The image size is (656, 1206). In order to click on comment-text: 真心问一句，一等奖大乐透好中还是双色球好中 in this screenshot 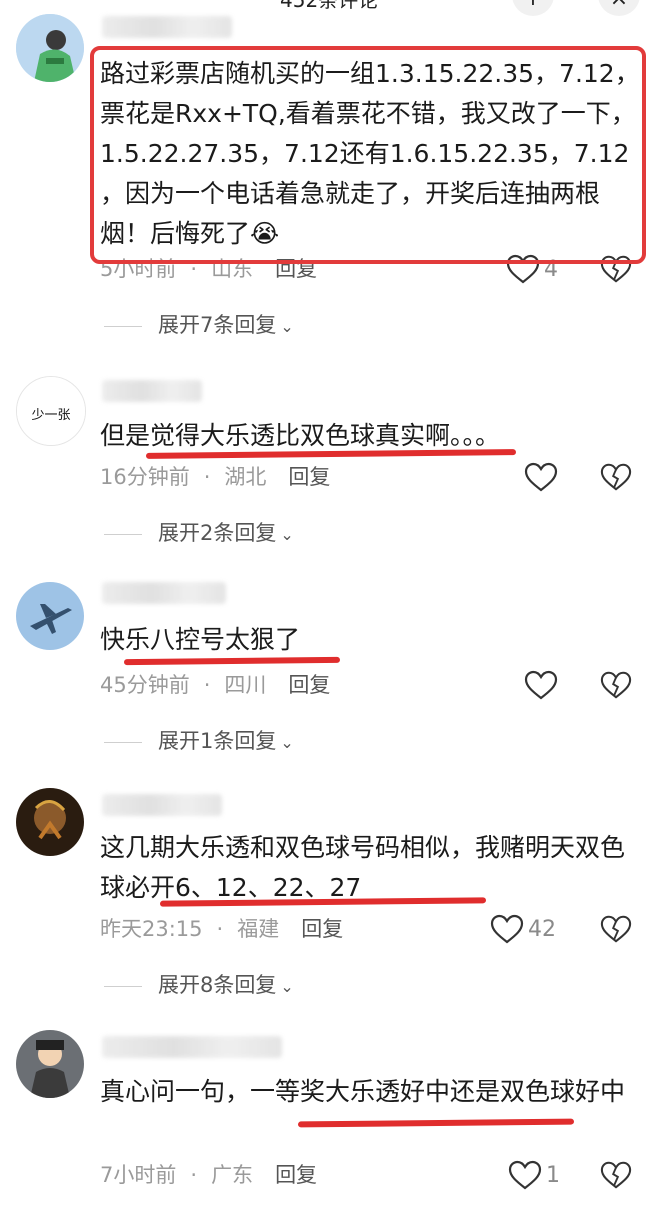, I will do `click(363, 1091)`.